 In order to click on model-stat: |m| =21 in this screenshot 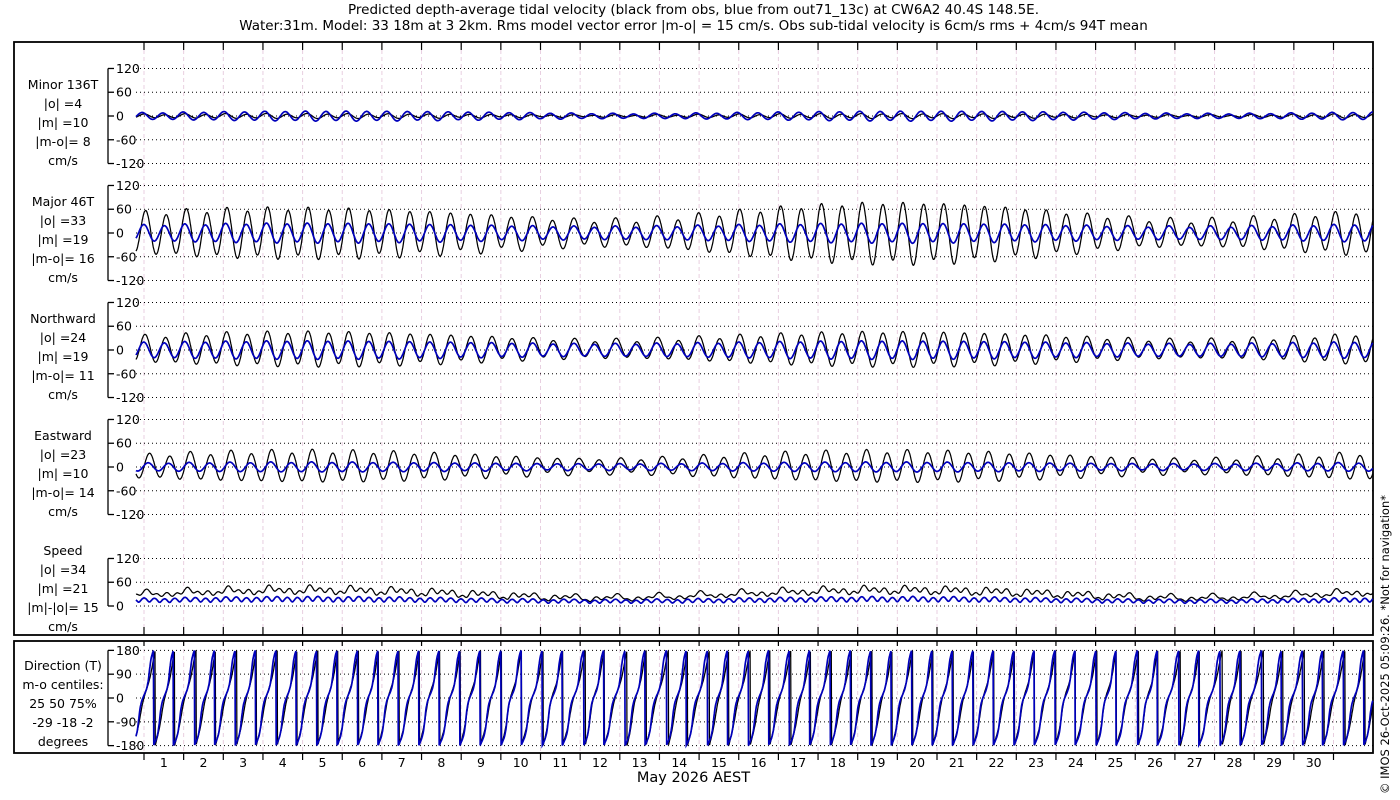, I will do `click(63, 588)`.